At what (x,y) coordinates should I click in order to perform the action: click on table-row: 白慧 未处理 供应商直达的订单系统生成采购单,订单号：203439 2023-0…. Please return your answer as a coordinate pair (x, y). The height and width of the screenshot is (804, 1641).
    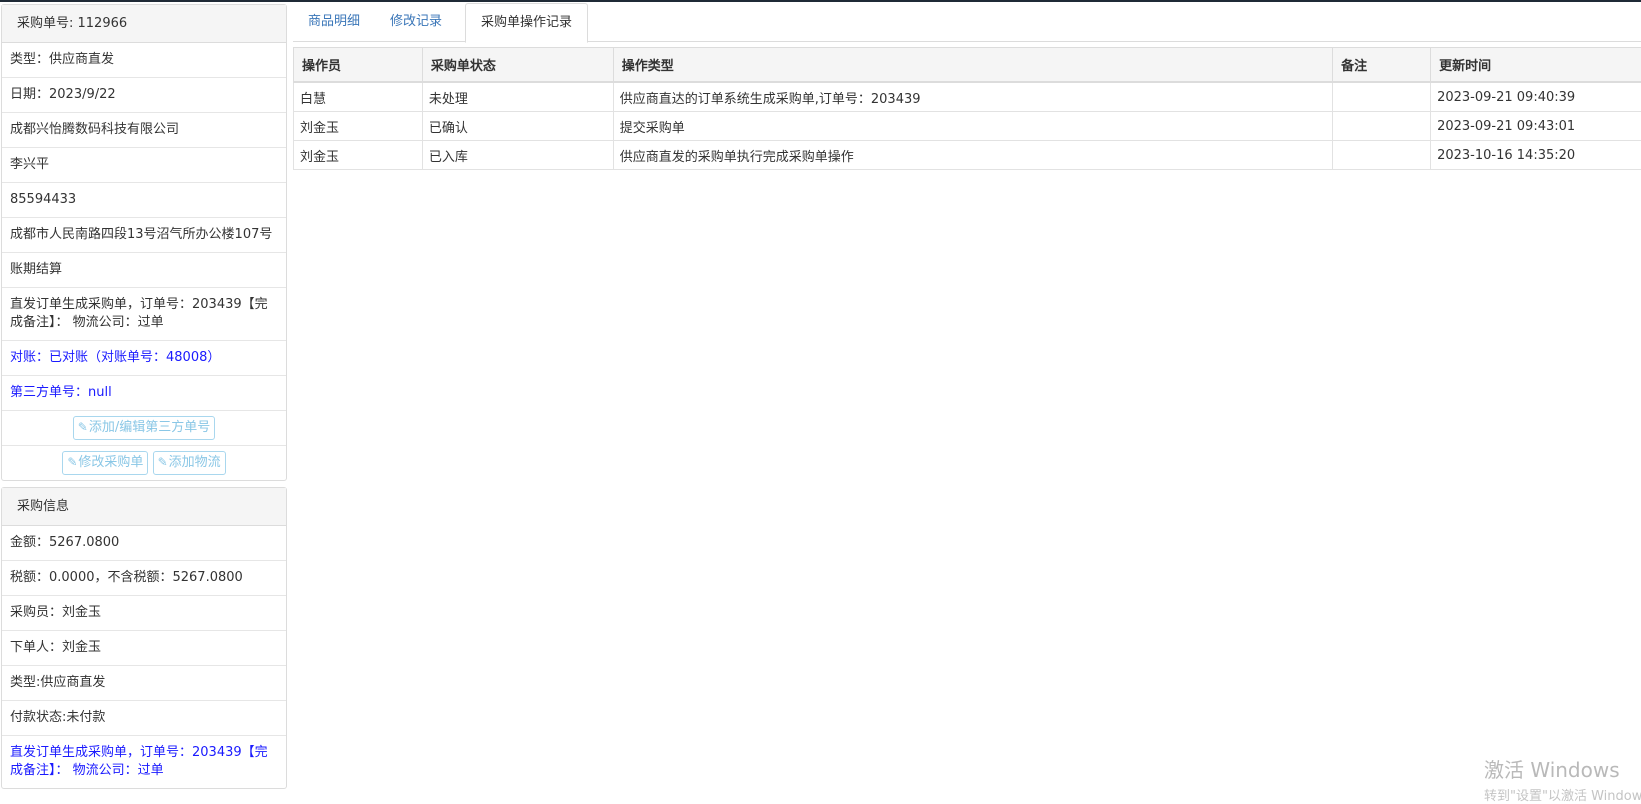
    Looking at the image, I should click on (967, 97).